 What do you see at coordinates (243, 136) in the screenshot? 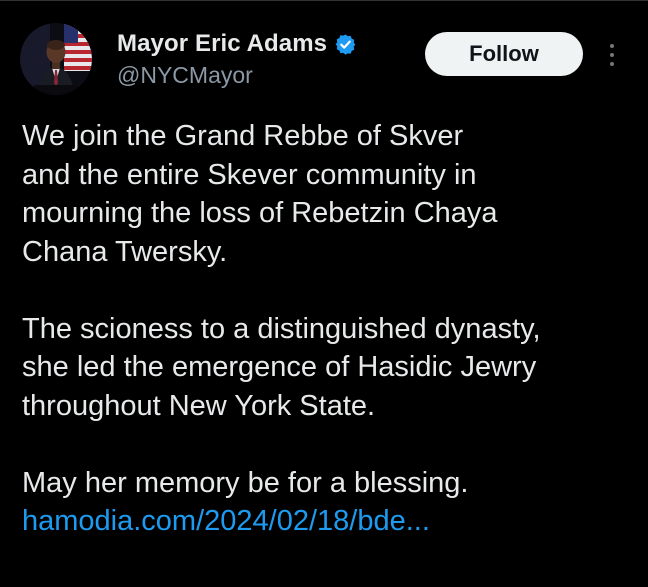
I see `post-text-line: We join the Grand Rebbe of Skver` at bounding box center [243, 136].